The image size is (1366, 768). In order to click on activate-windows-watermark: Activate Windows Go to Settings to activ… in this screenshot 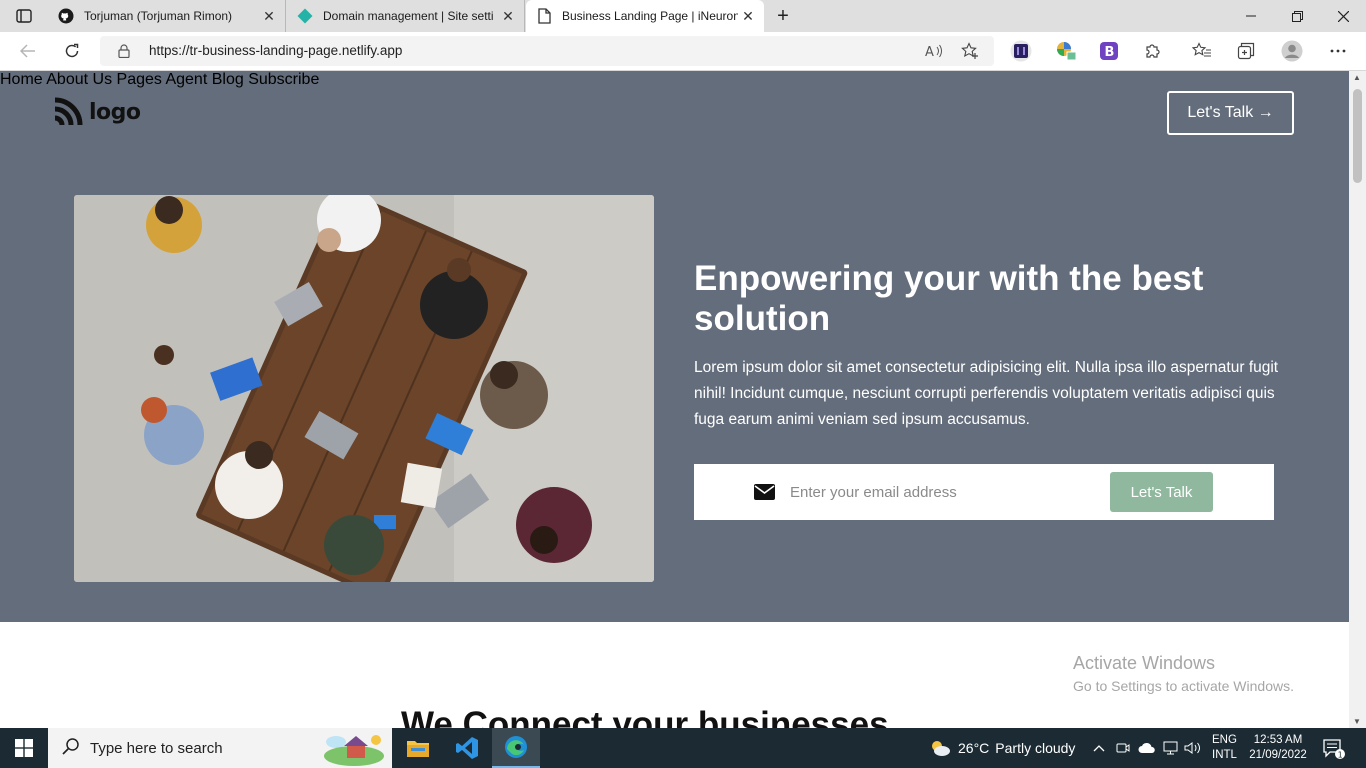, I will do `click(1183, 673)`.